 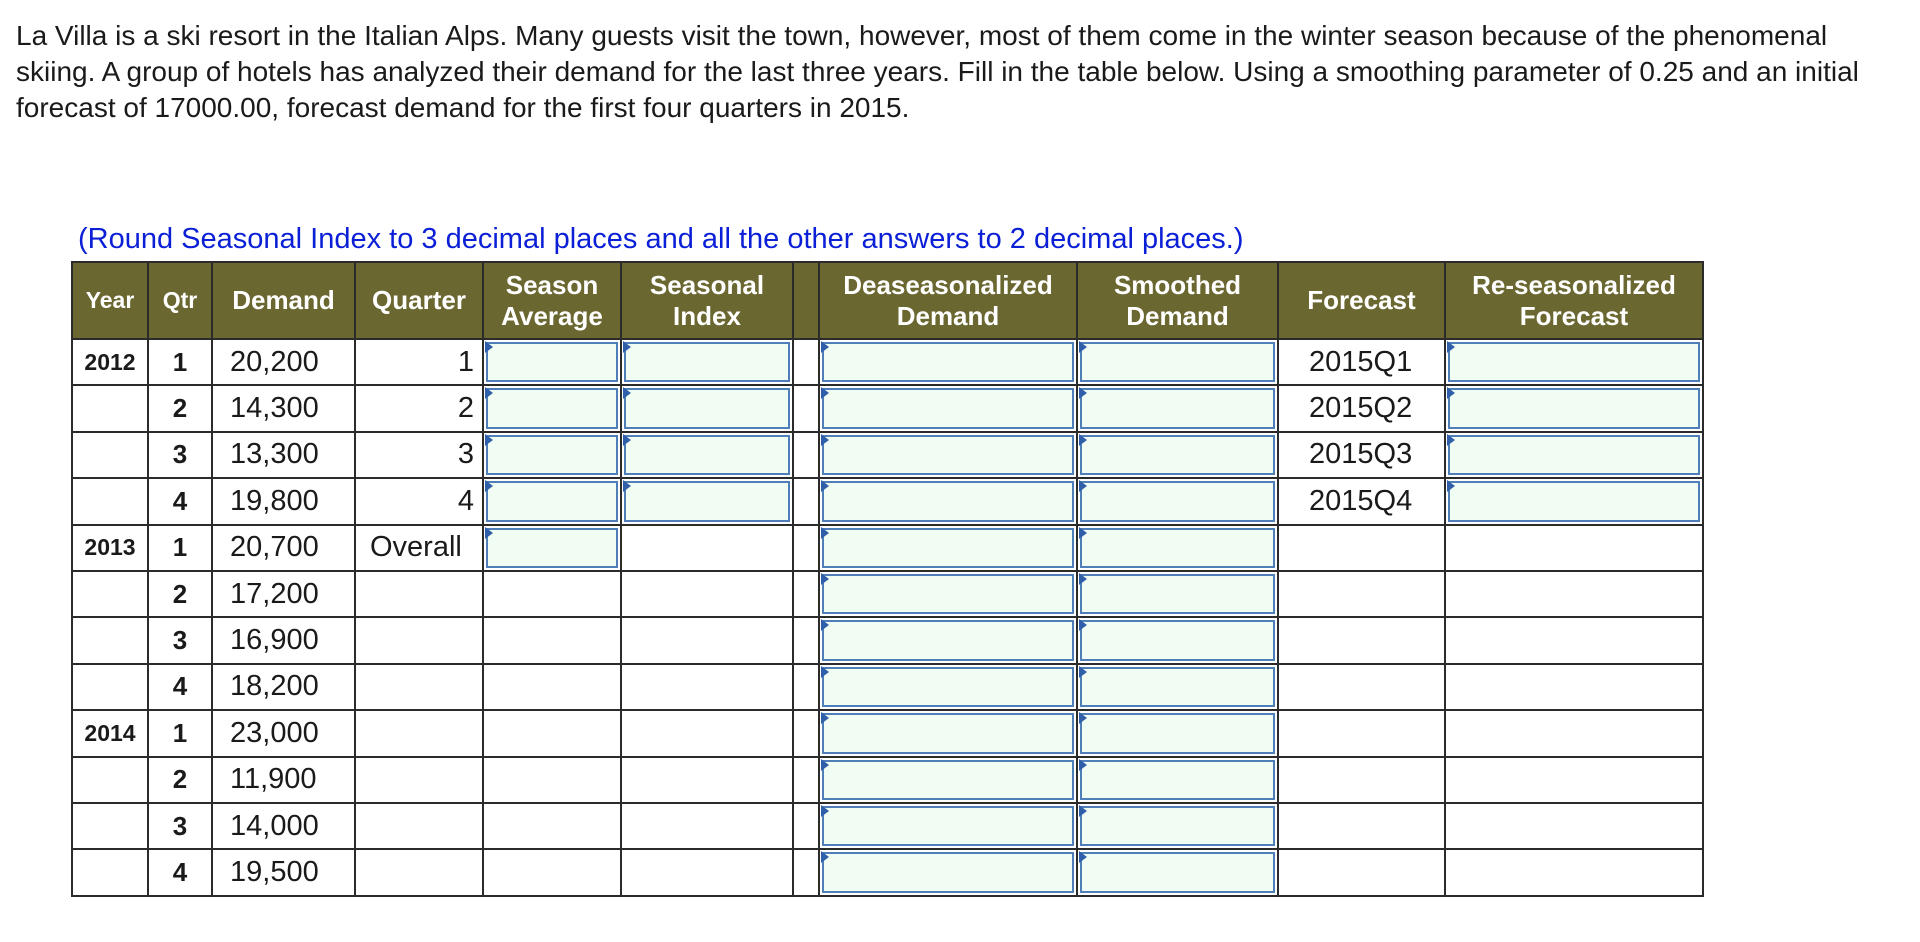 I want to click on demand-cell: 14,000, so click(x=283, y=826).